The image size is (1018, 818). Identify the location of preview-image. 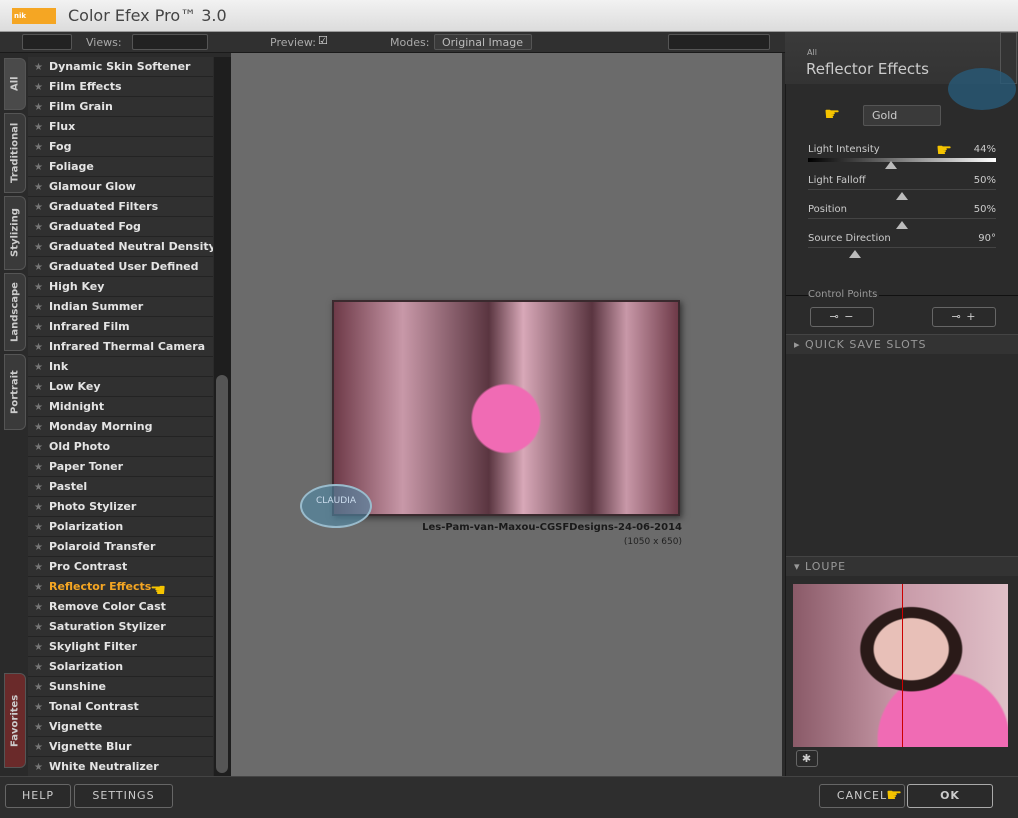
(506, 408).